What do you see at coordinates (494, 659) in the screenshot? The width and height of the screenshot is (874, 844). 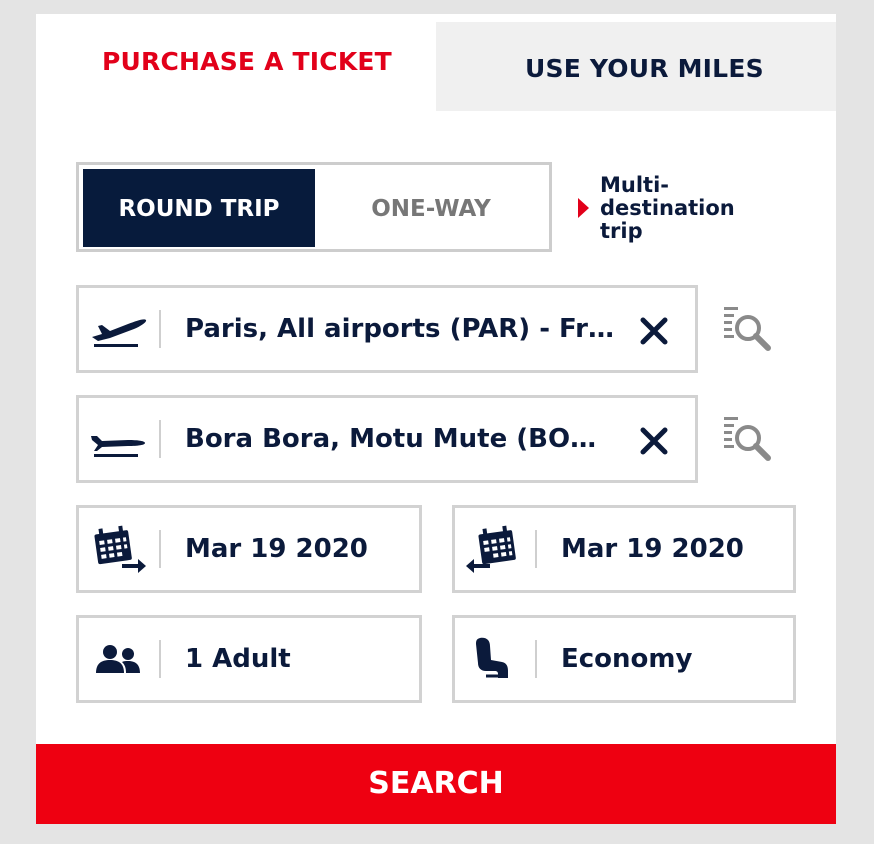 I see `seat-icon` at bounding box center [494, 659].